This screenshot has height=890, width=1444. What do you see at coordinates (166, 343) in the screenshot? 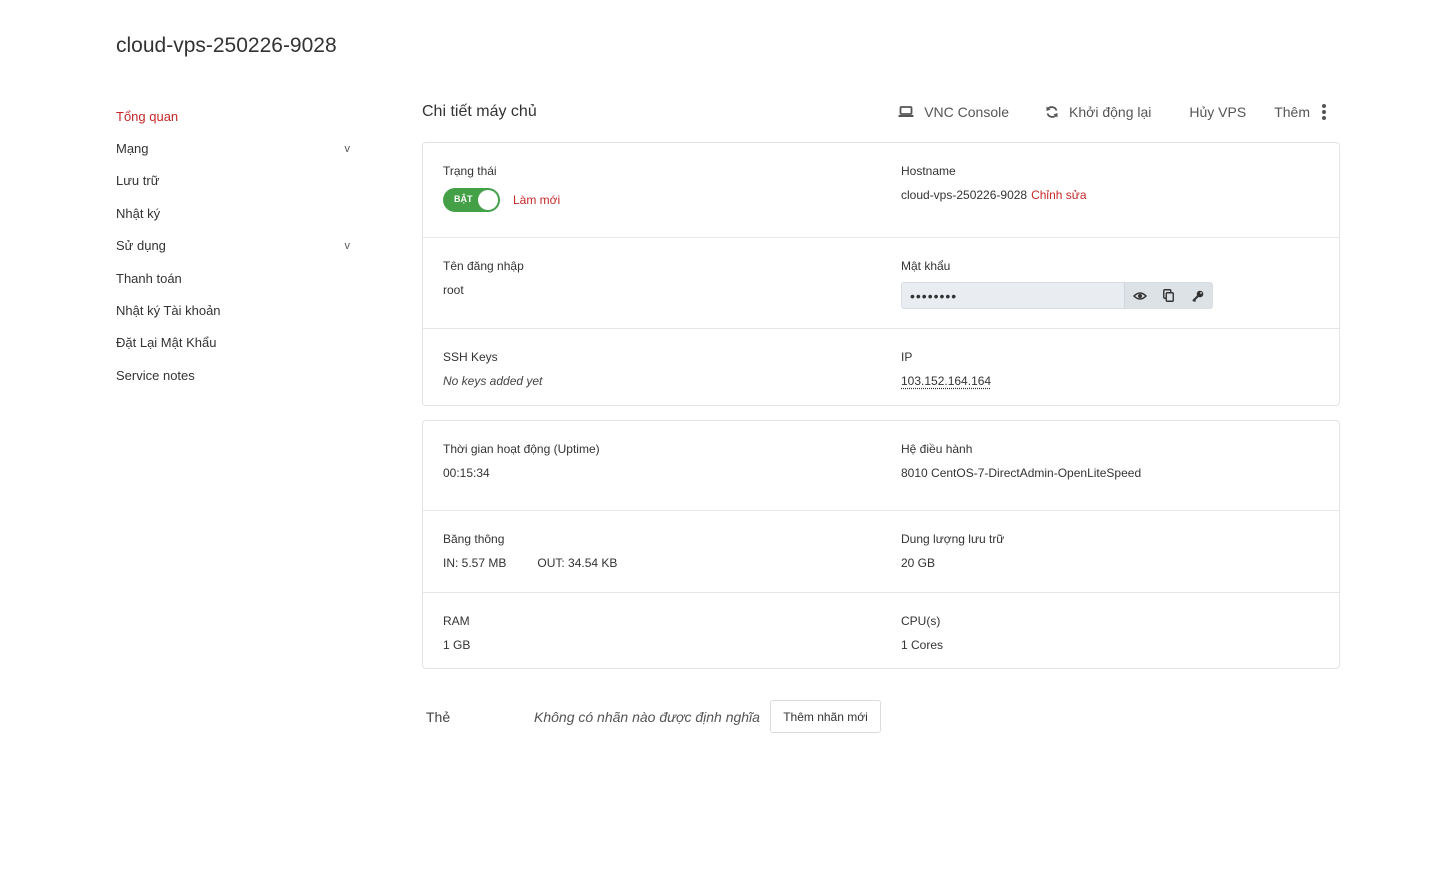
I see `sidebar-item-label: Đặt Lại Mật Khẩu` at bounding box center [166, 343].